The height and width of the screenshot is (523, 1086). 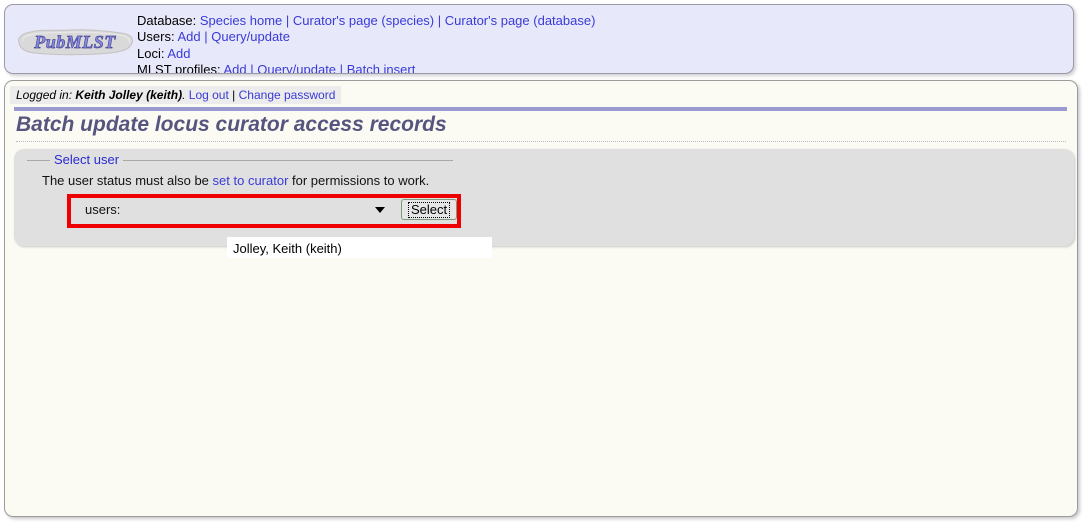 What do you see at coordinates (209, 95) in the screenshot?
I see `logout-link: Log out` at bounding box center [209, 95].